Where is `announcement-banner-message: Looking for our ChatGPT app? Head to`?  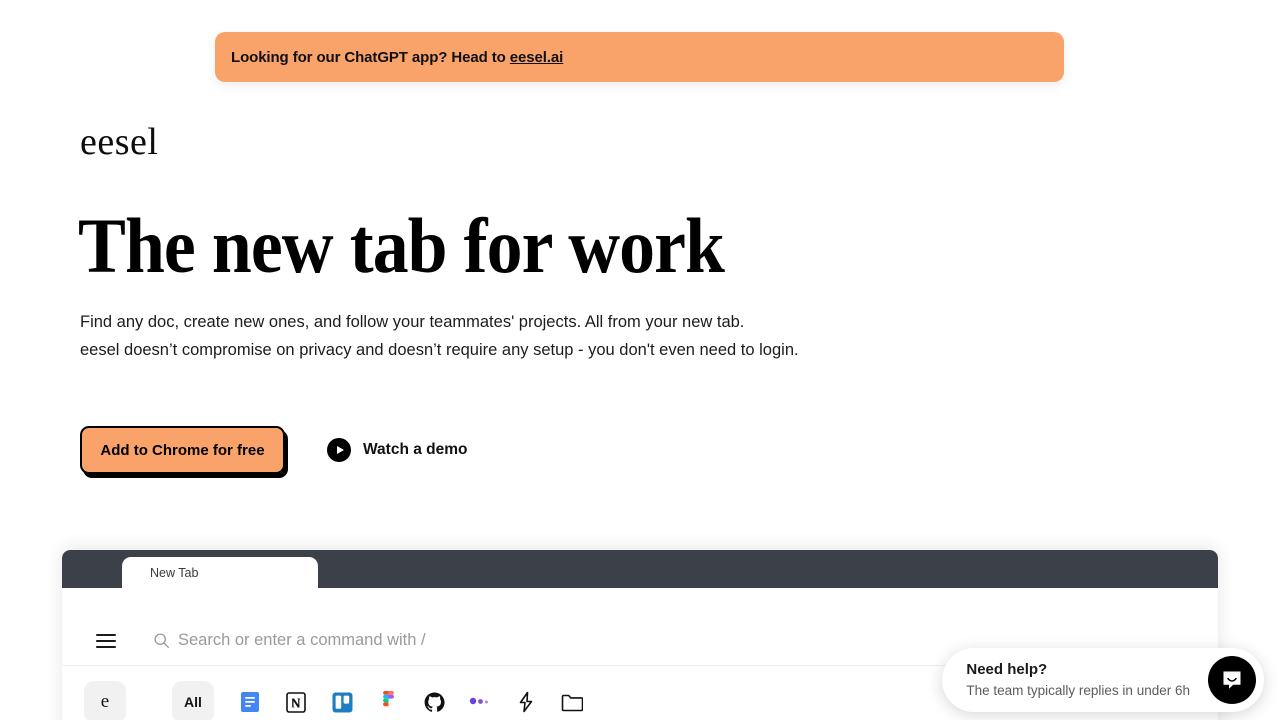 announcement-banner-message: Looking for our ChatGPT app? Head to is located at coordinates (370, 57).